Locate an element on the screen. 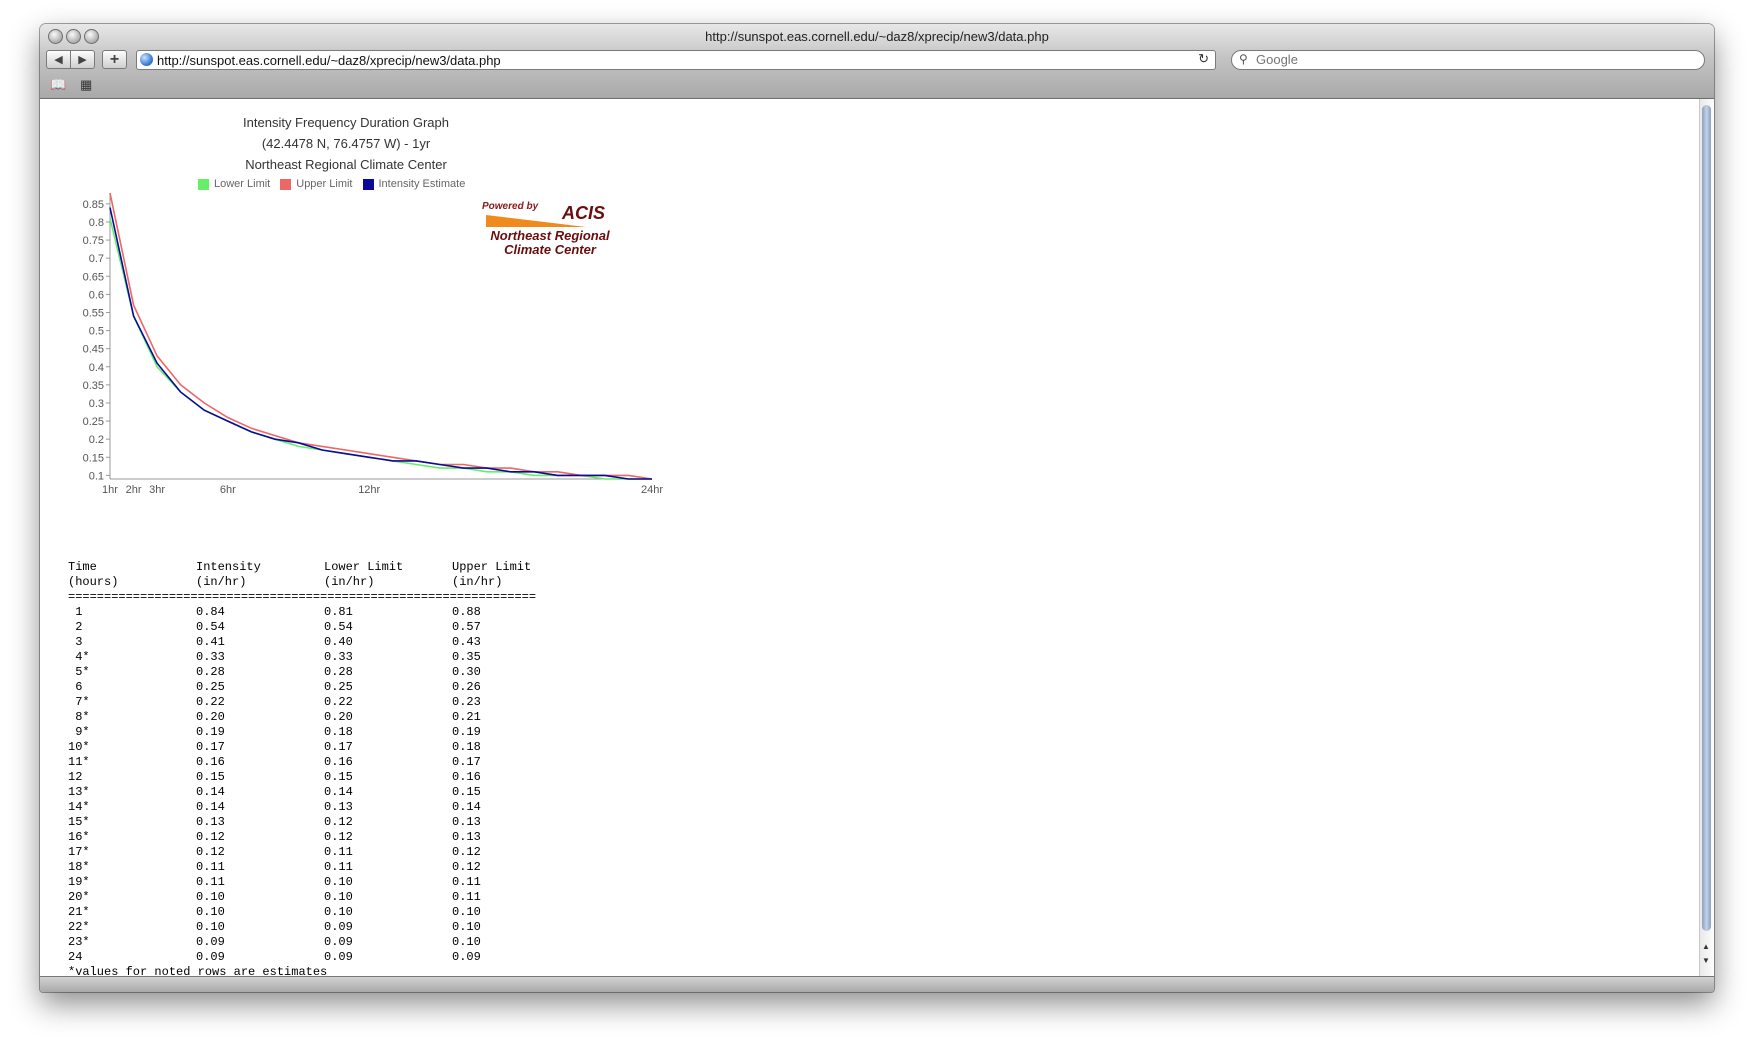 Image resolution: width=1754 pixels, height=1047 pixels. status-bar is located at coordinates (877, 984).